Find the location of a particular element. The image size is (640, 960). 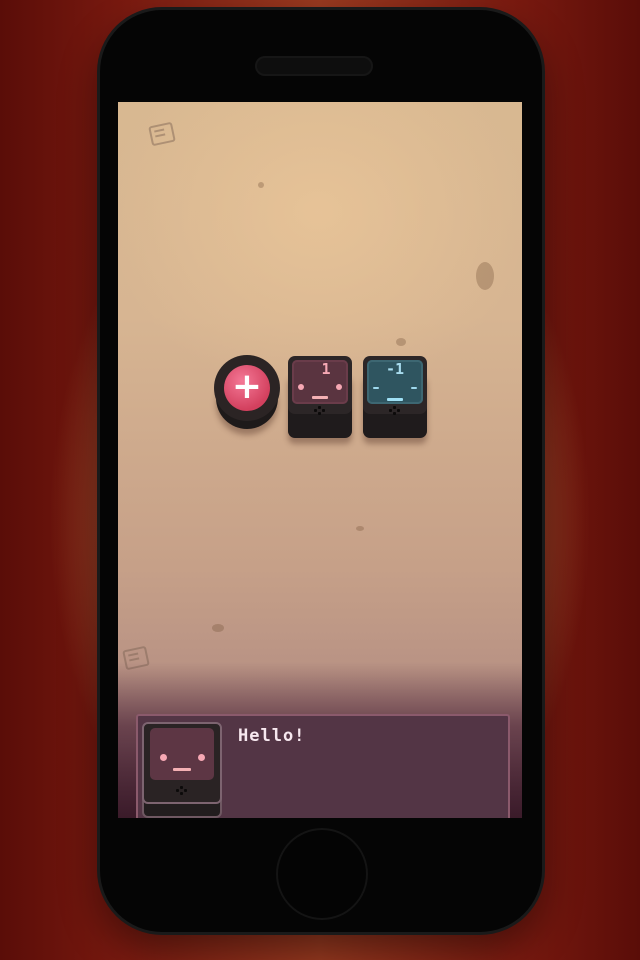

plus-icon: + is located at coordinates (247, 388).